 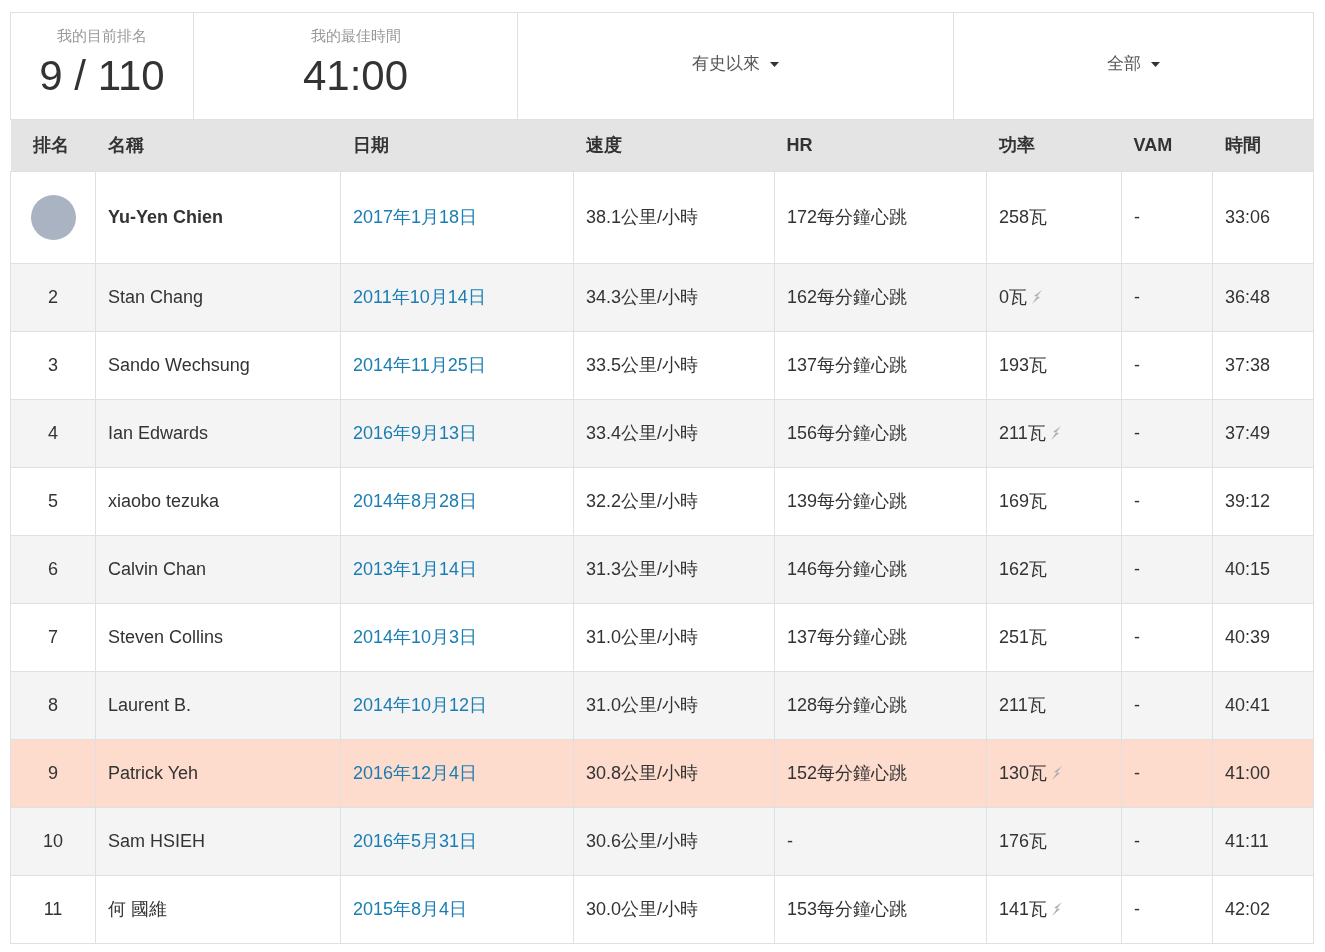 I want to click on athlete-name: Sam HSIEH, so click(x=157, y=840).